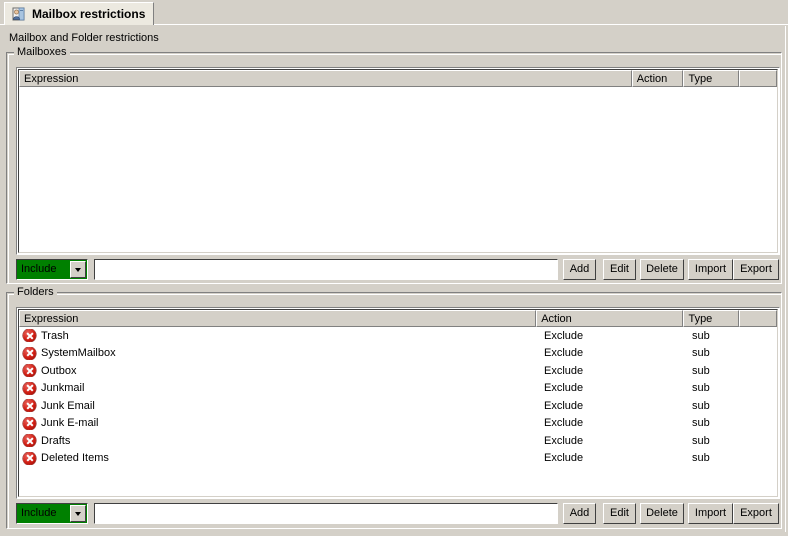 This screenshot has width=788, height=536. I want to click on row-expression-label: Junkmail, so click(63, 388).